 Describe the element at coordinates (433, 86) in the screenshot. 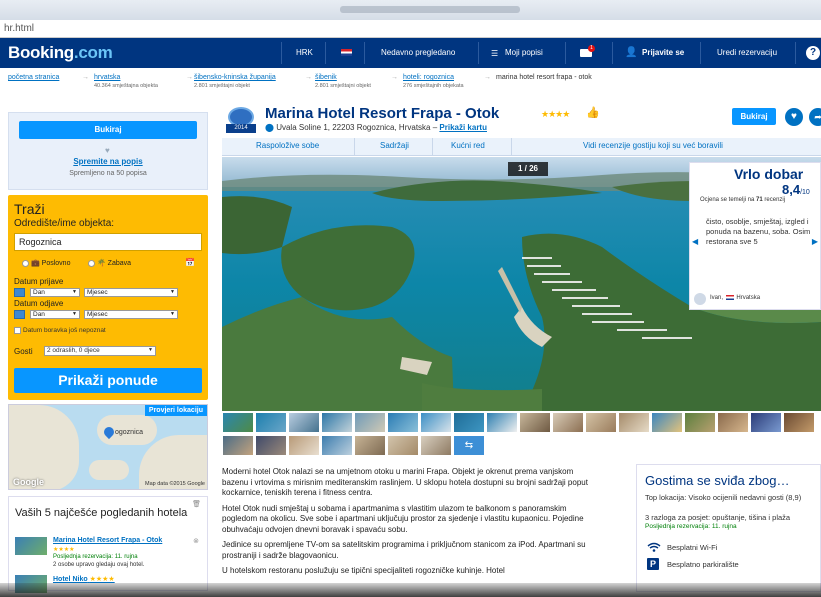

I see `breadcrumb-count: 276 smještajnih objekata` at that location.